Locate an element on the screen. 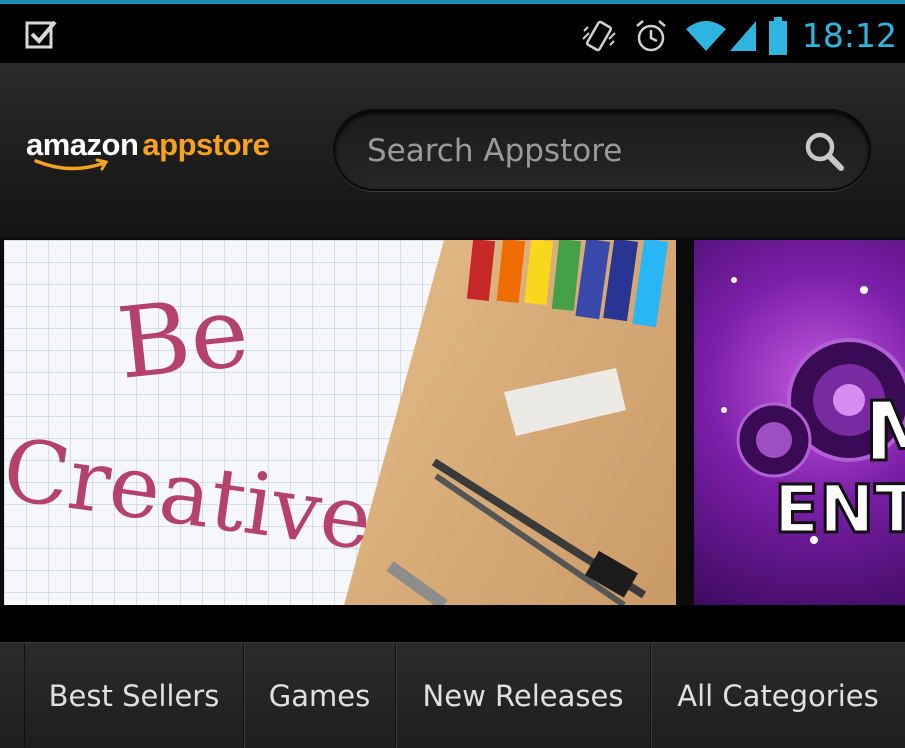 This screenshot has width=905, height=748. amazon-smile-icon is located at coordinates (71, 164).